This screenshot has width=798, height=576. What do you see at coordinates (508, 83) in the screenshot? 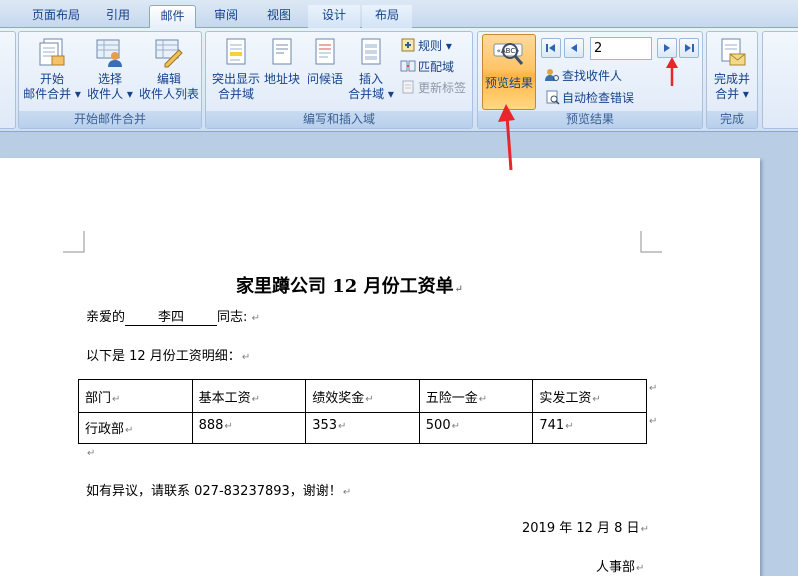
I see `preview-results-label: 预览结果` at bounding box center [508, 83].